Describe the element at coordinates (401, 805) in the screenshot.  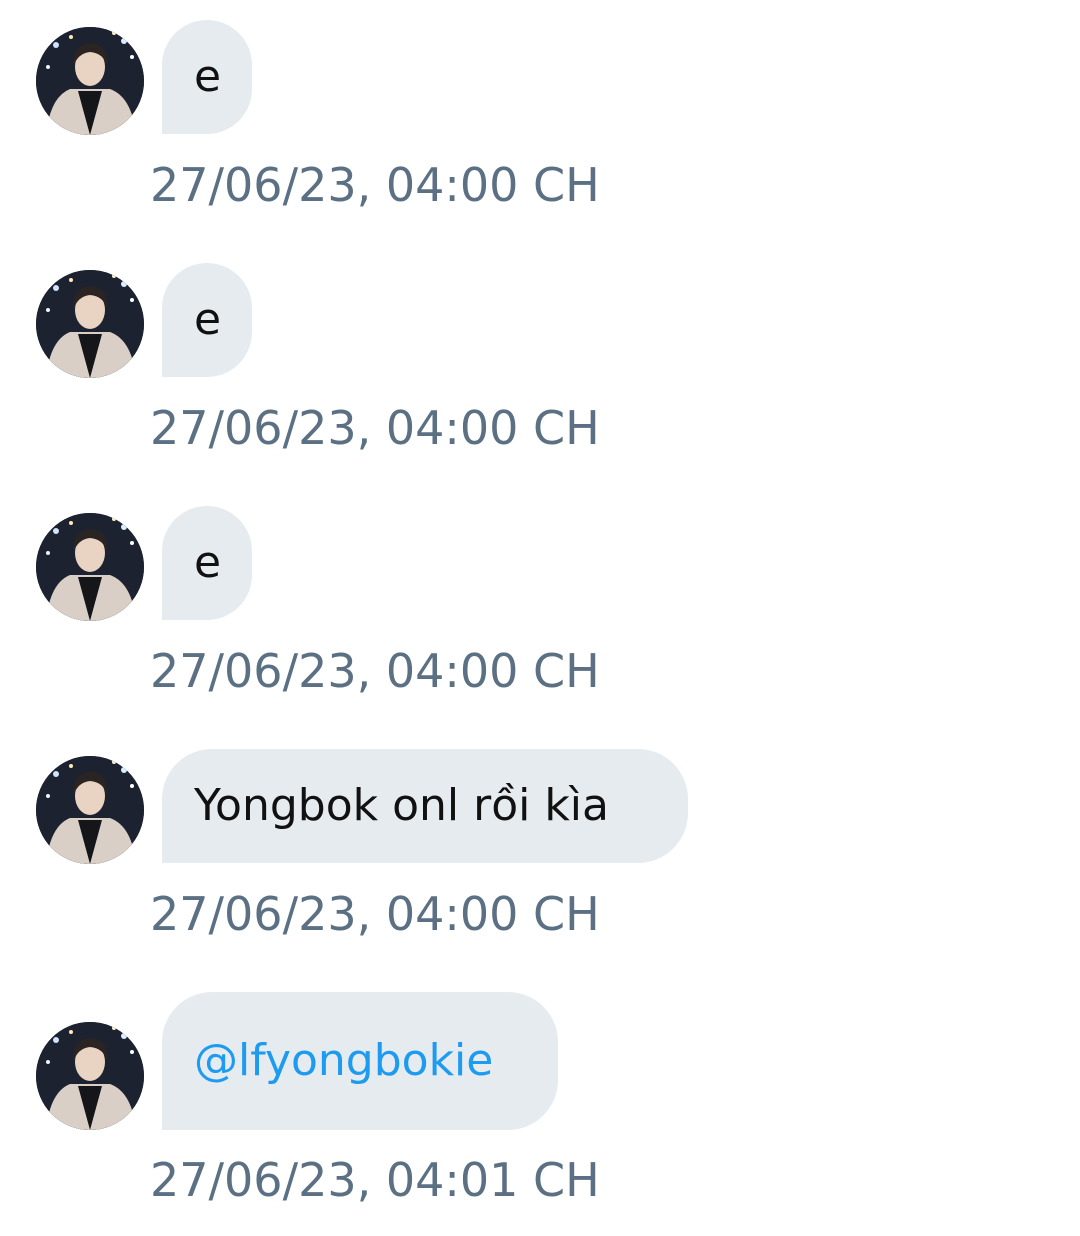
I see `message-text: Yongbok onl rồi kìa` at that location.